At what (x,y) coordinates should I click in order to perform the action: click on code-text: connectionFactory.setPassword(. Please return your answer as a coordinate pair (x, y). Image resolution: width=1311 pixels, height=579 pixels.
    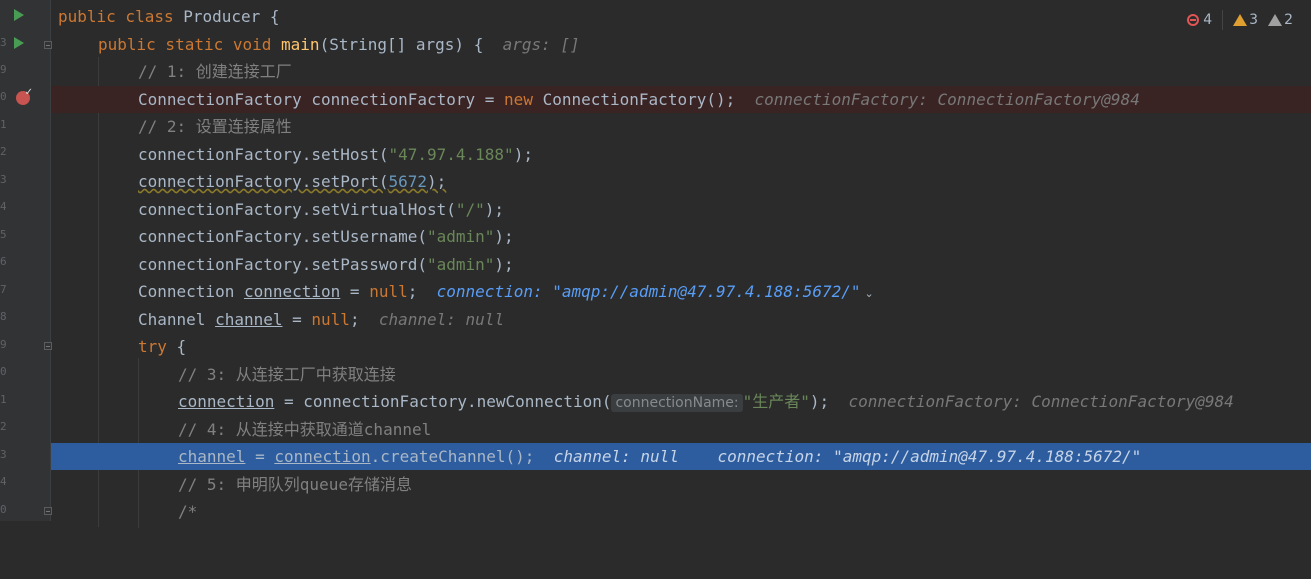
    Looking at the image, I should click on (282, 264).